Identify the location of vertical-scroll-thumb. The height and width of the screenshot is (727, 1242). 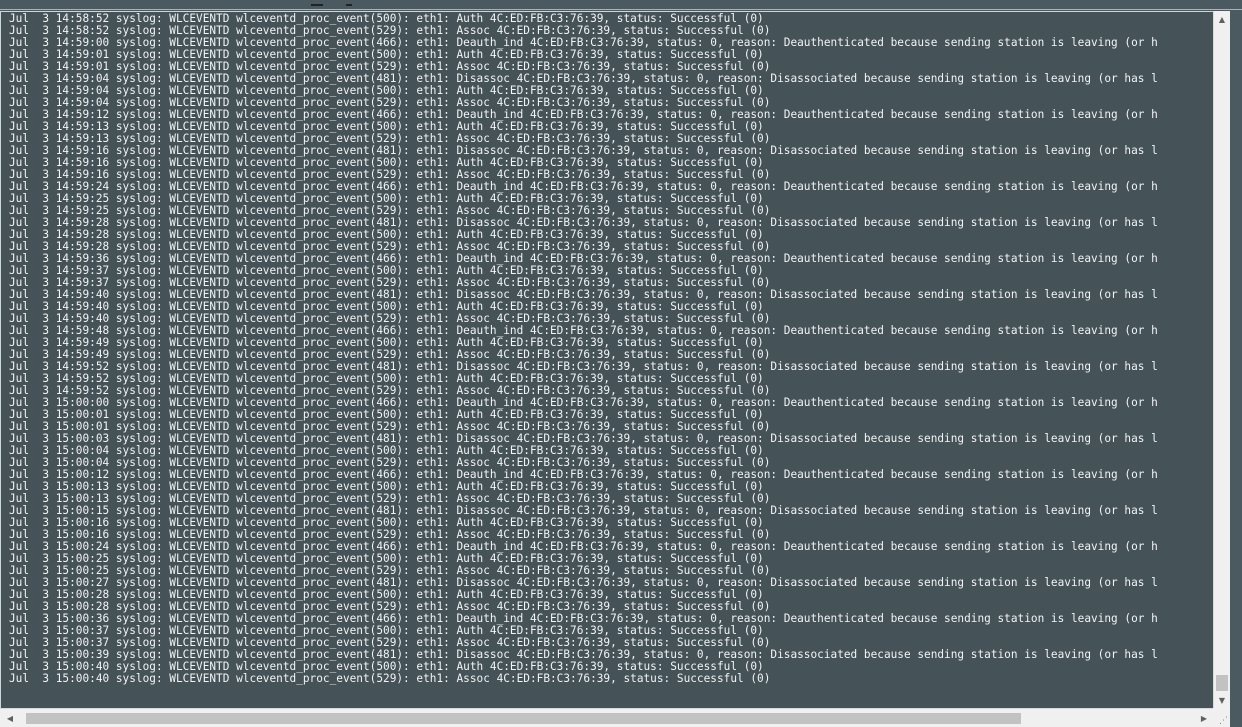
(1222, 683).